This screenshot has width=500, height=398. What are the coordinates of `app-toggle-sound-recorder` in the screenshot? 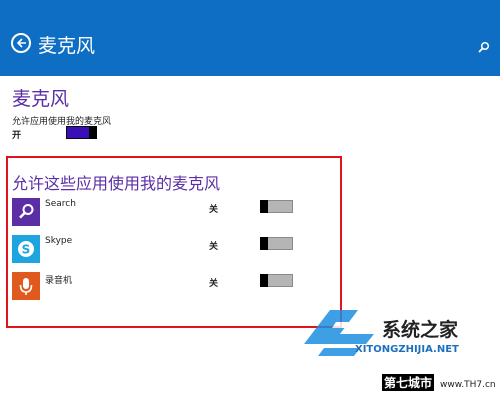 It's located at (276, 280).